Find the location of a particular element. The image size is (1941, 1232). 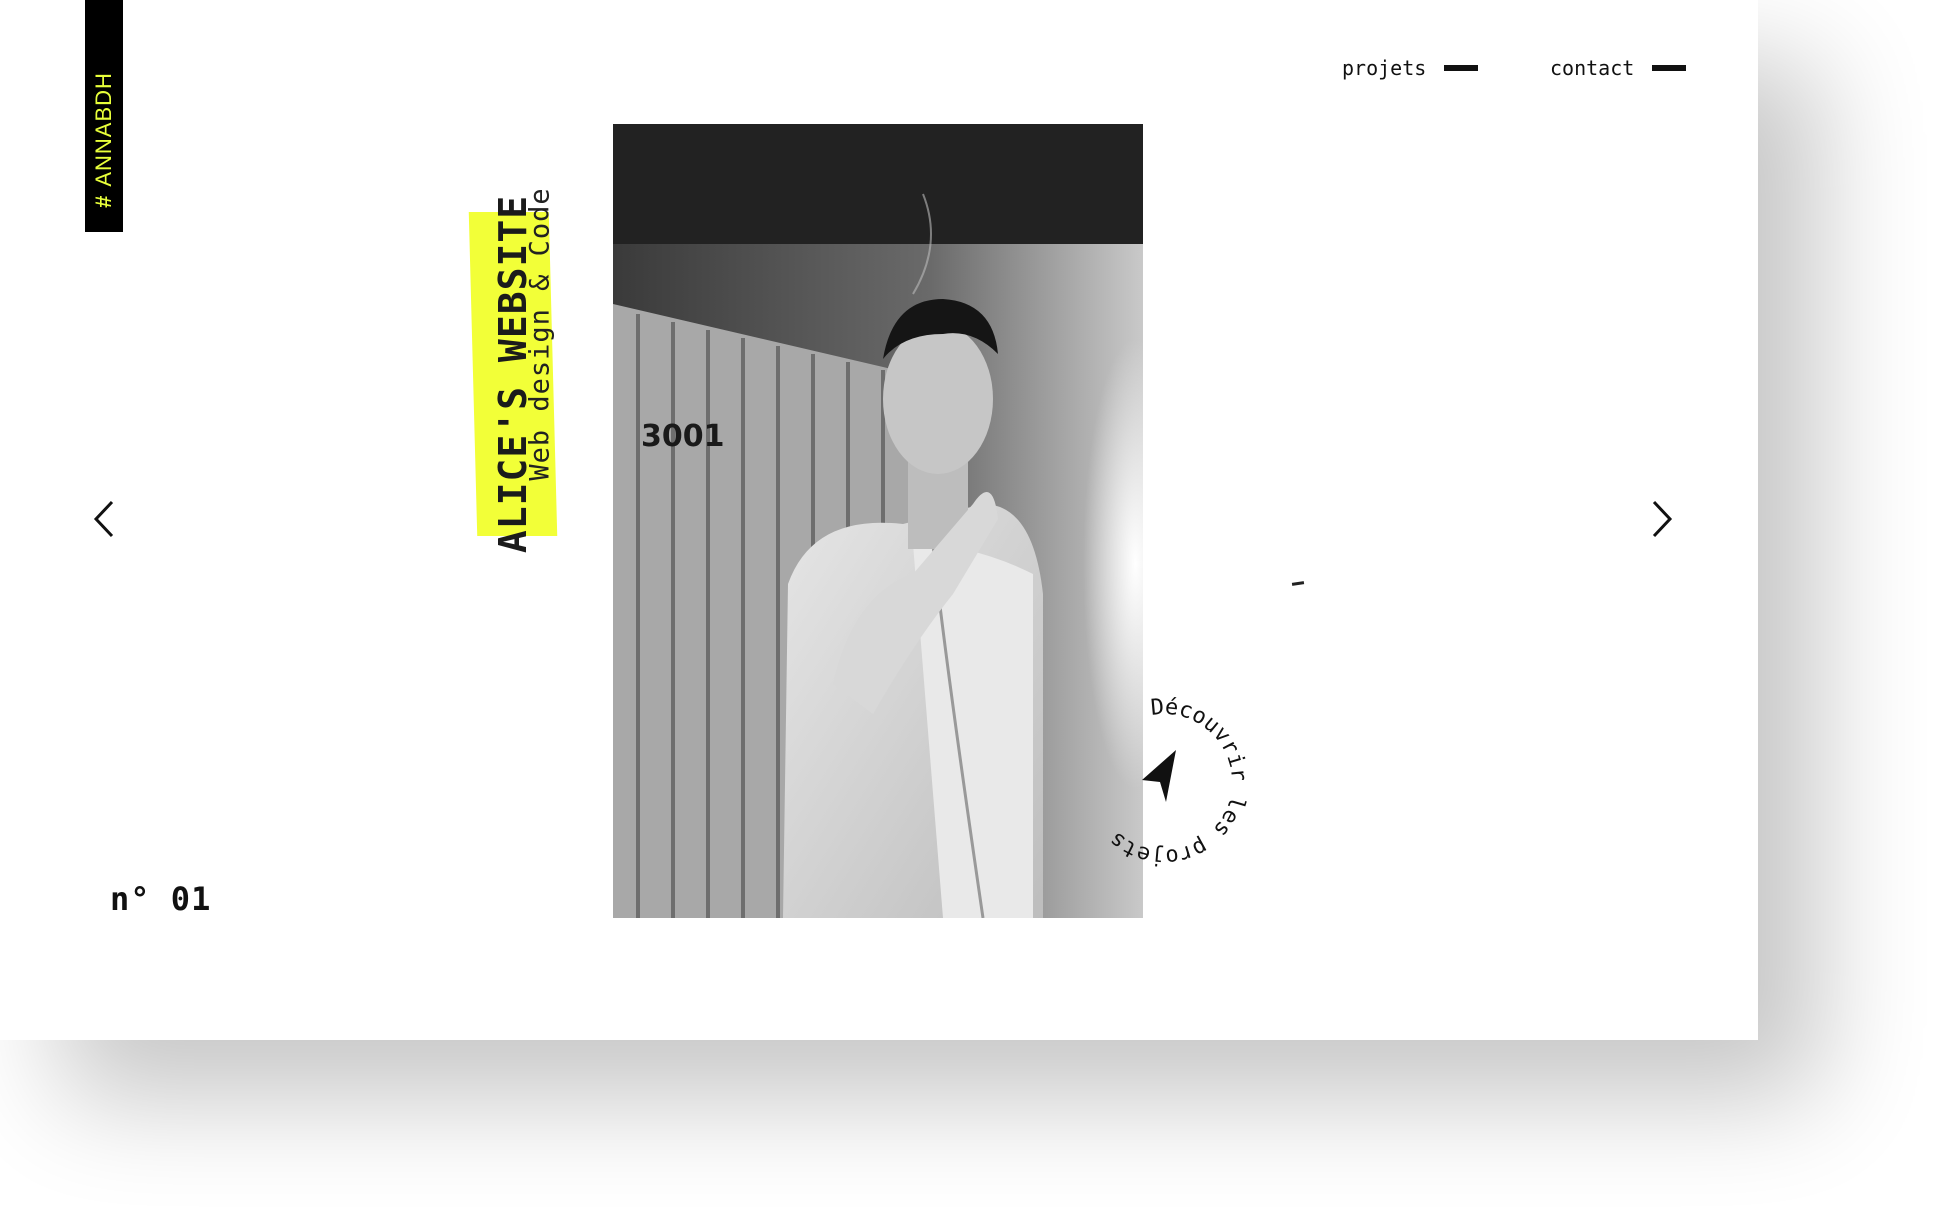

chevron-right-icon is located at coordinates (1662, 519).